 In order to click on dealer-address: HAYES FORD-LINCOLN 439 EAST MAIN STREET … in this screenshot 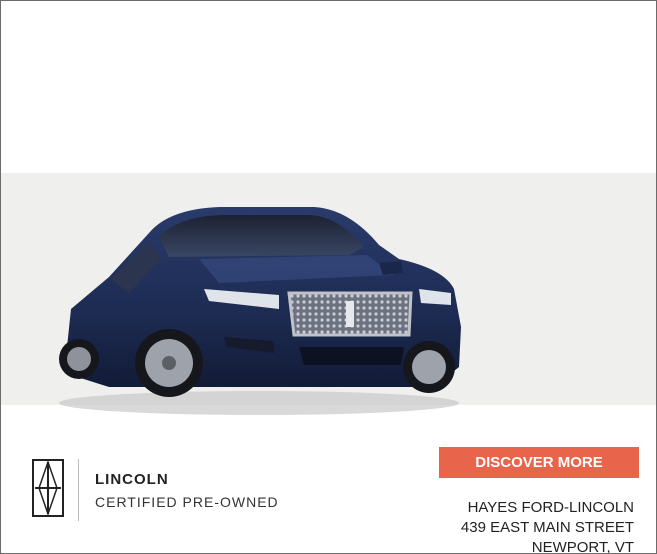, I will do `click(547, 526)`.